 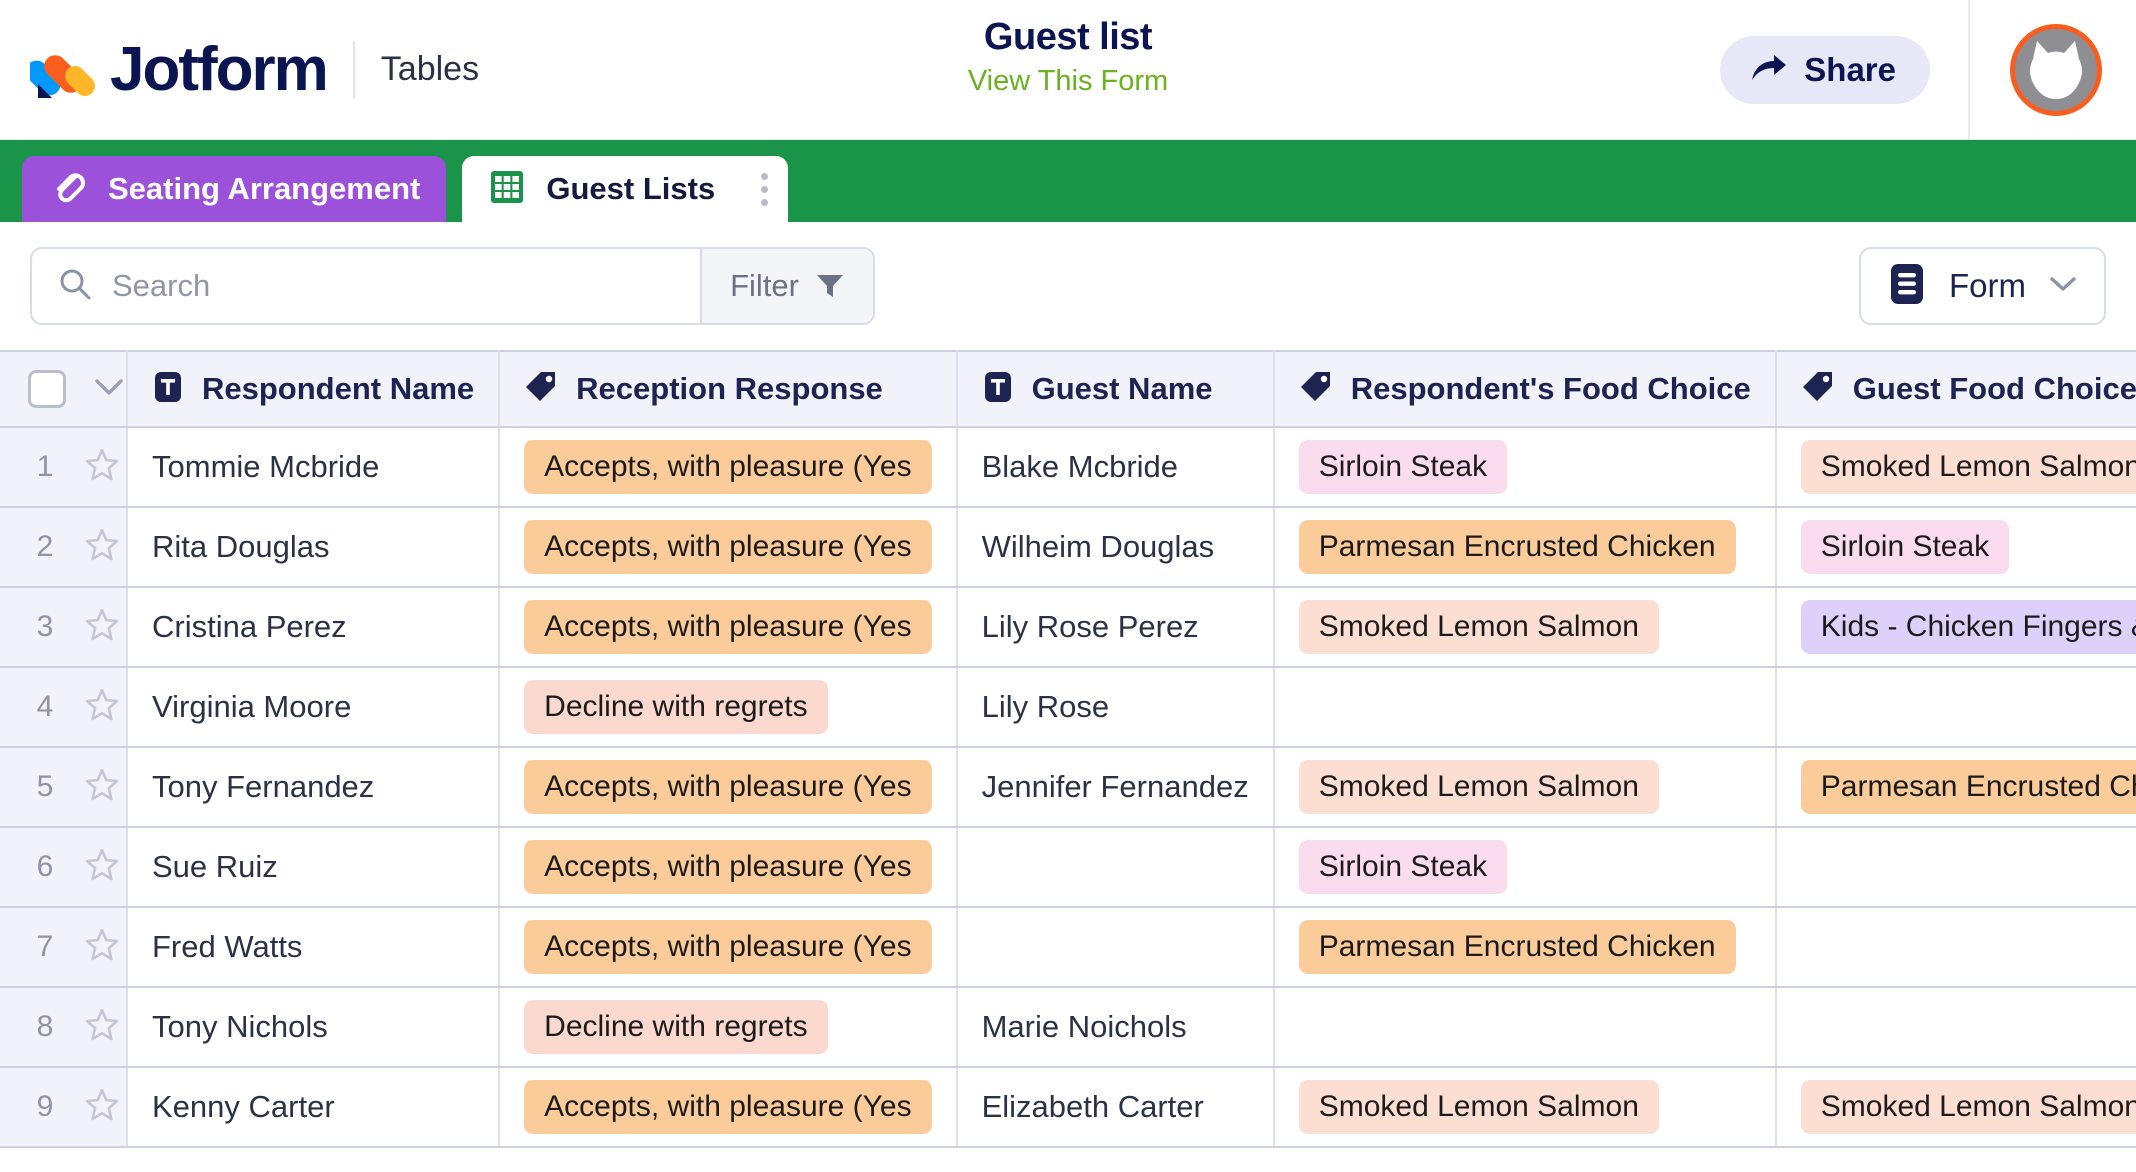 I want to click on row-number: 5, so click(x=45, y=786).